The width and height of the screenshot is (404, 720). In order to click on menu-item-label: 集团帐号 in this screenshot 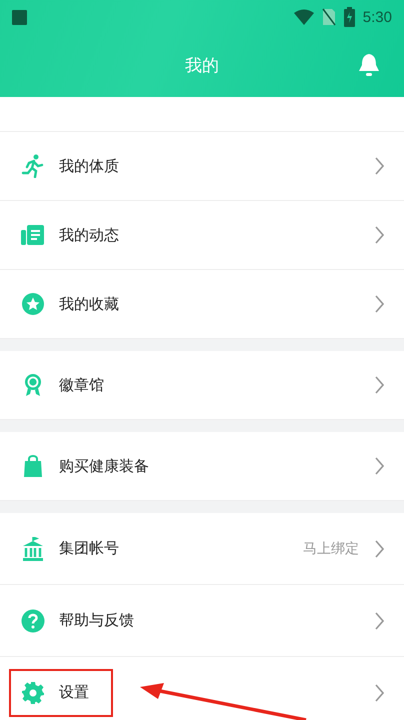, I will do `click(89, 548)`.